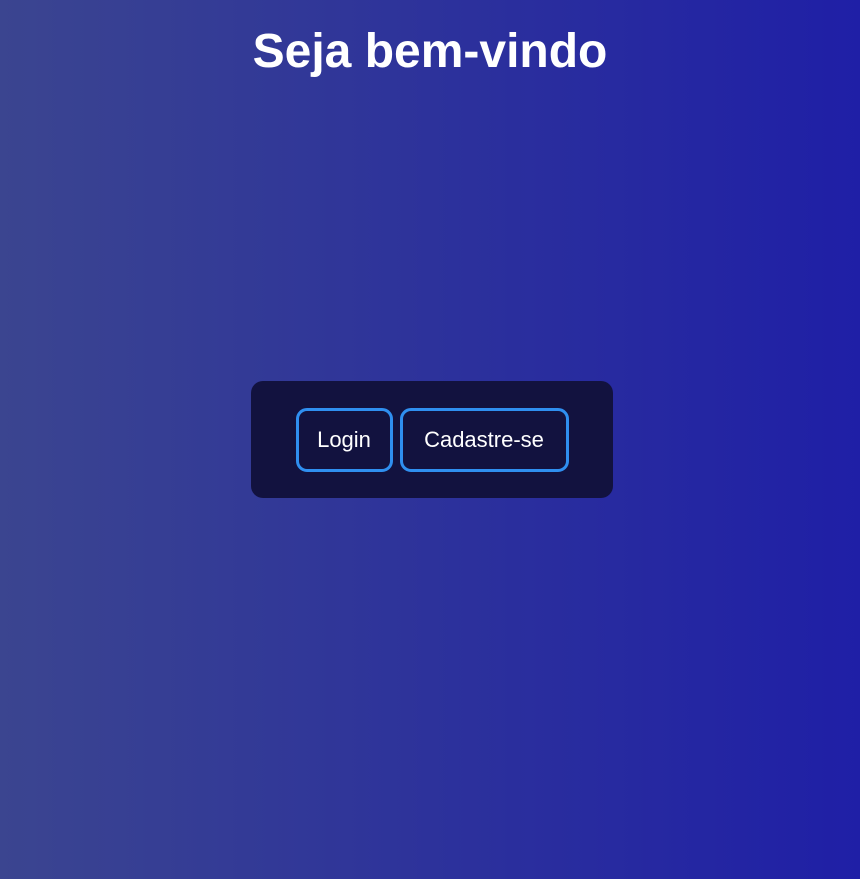 The height and width of the screenshot is (879, 860). I want to click on auth-panel: Login Cadastre-se, so click(432, 439).